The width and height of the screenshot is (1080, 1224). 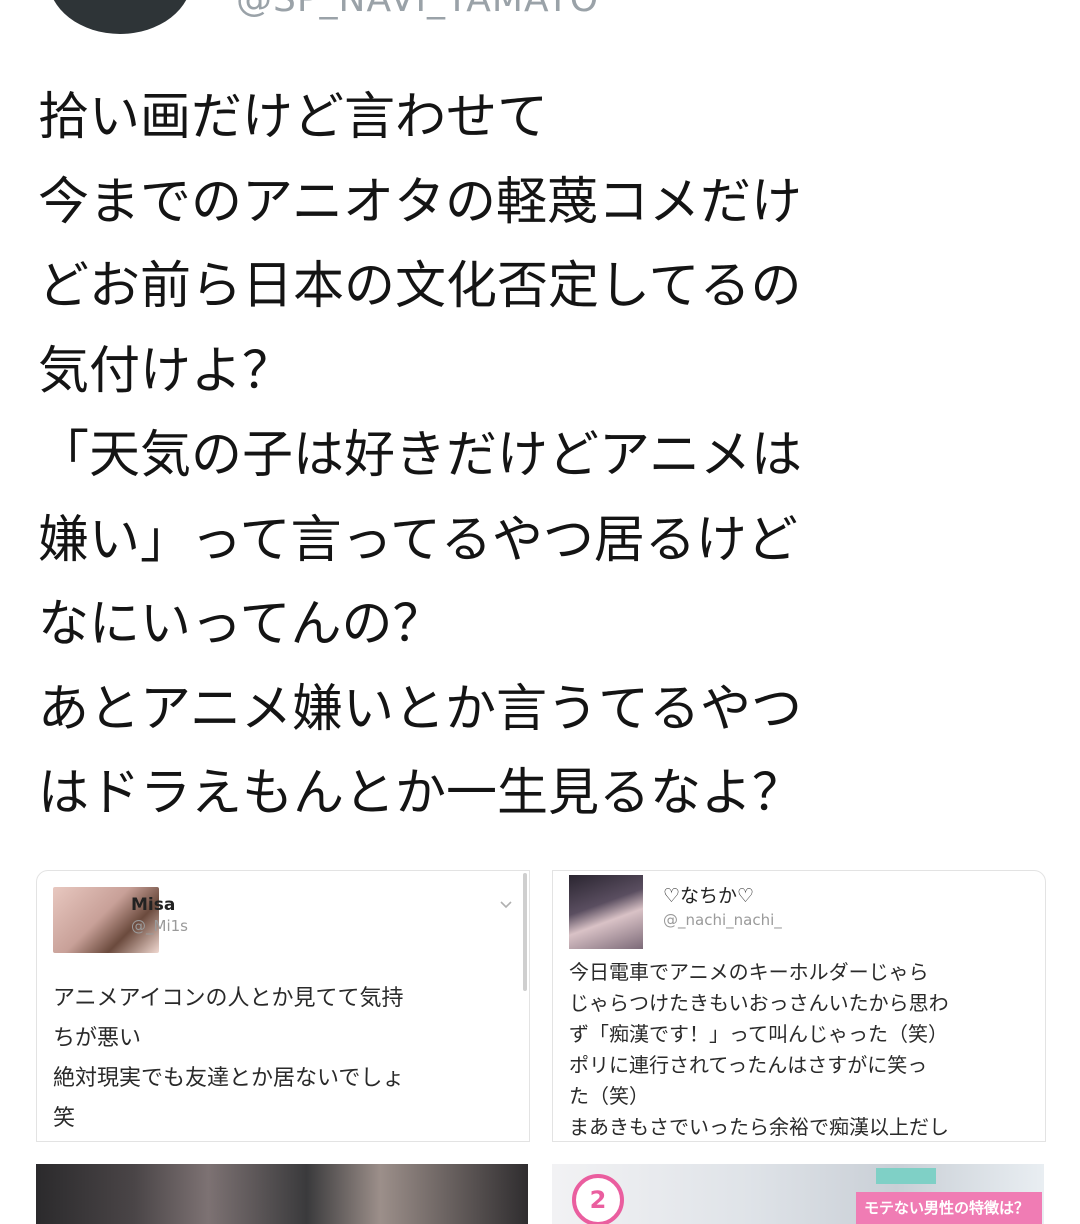 I want to click on image-caption: モテない男性の特徴は？, so click(x=949, y=1208).